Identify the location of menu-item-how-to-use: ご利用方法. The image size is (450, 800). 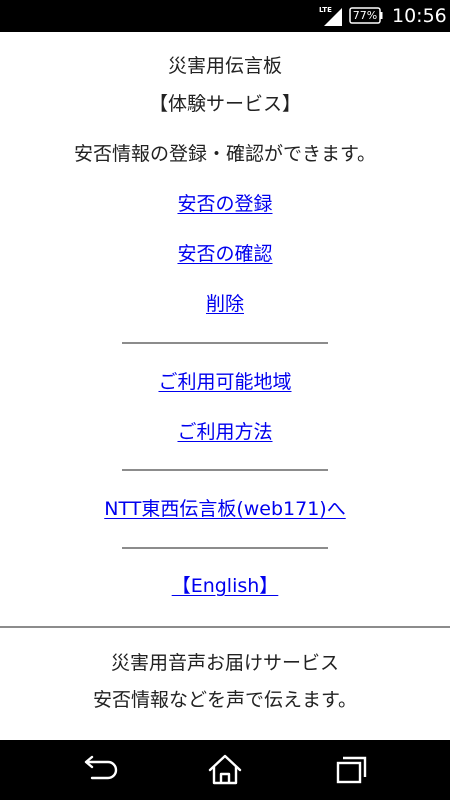
(225, 432).